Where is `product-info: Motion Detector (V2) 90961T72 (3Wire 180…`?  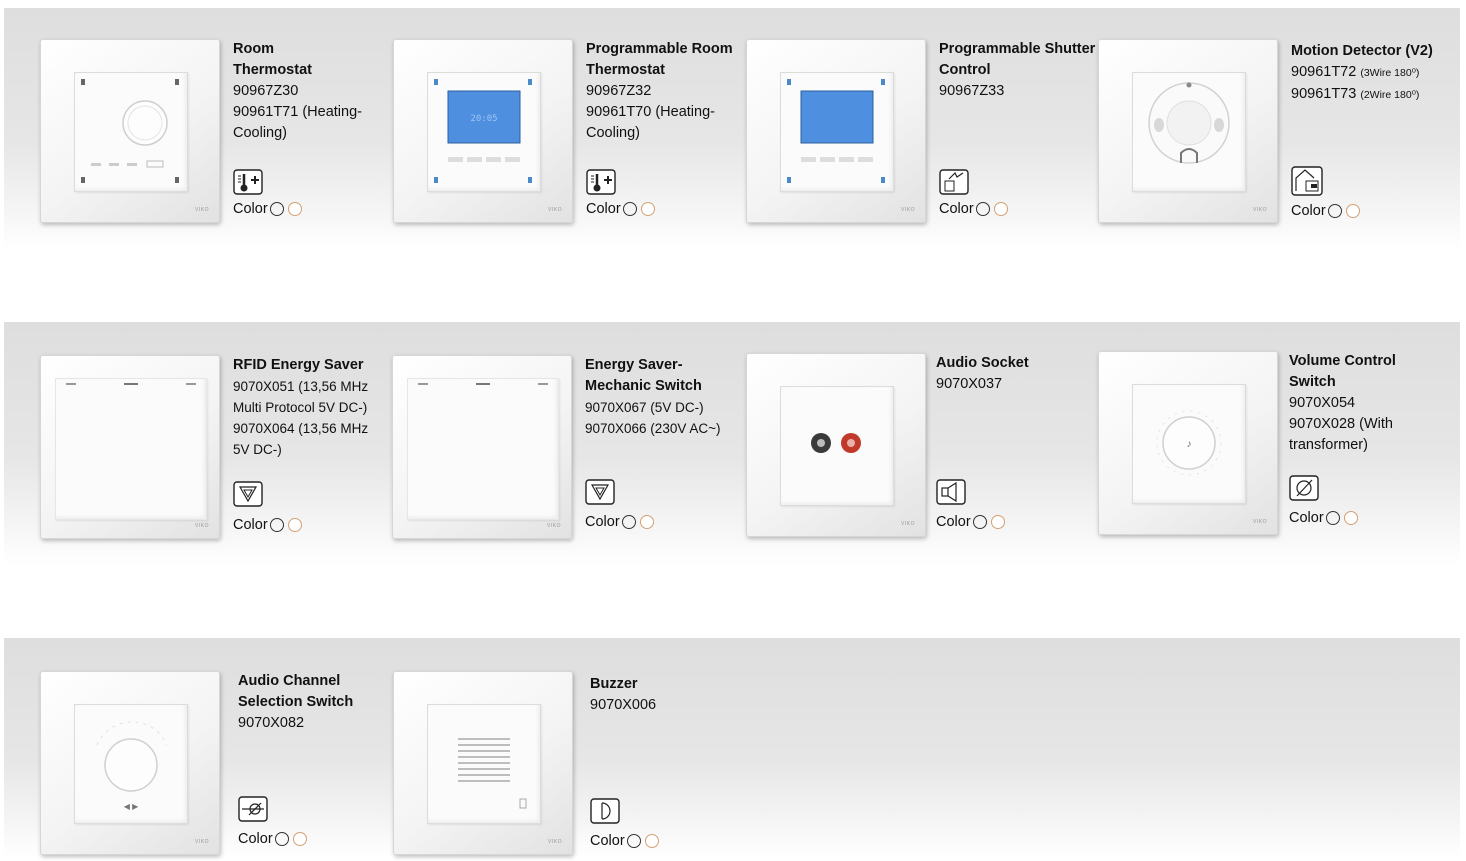 product-info: Motion Detector (V2) 90961T72 (3Wire 180… is located at coordinates (1376, 73).